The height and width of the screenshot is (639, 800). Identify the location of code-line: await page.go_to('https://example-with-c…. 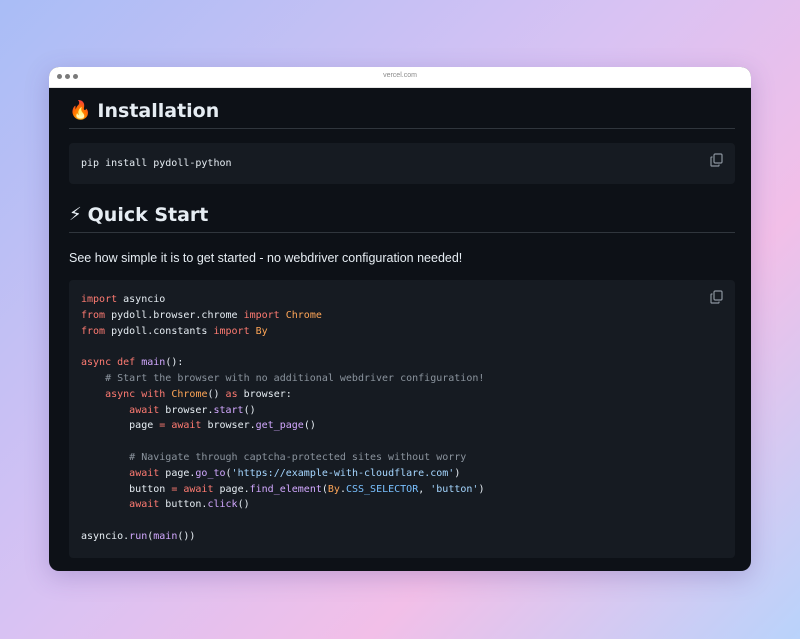
(295, 473).